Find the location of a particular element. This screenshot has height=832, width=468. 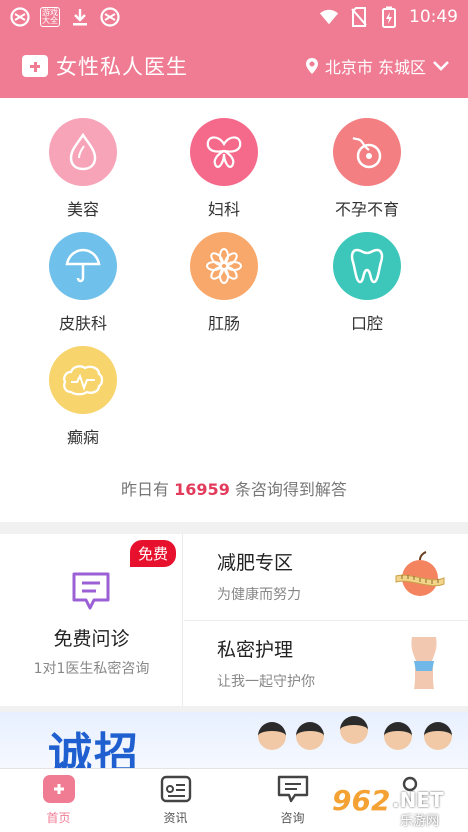

tab-label: 资讯 is located at coordinates (175, 818).